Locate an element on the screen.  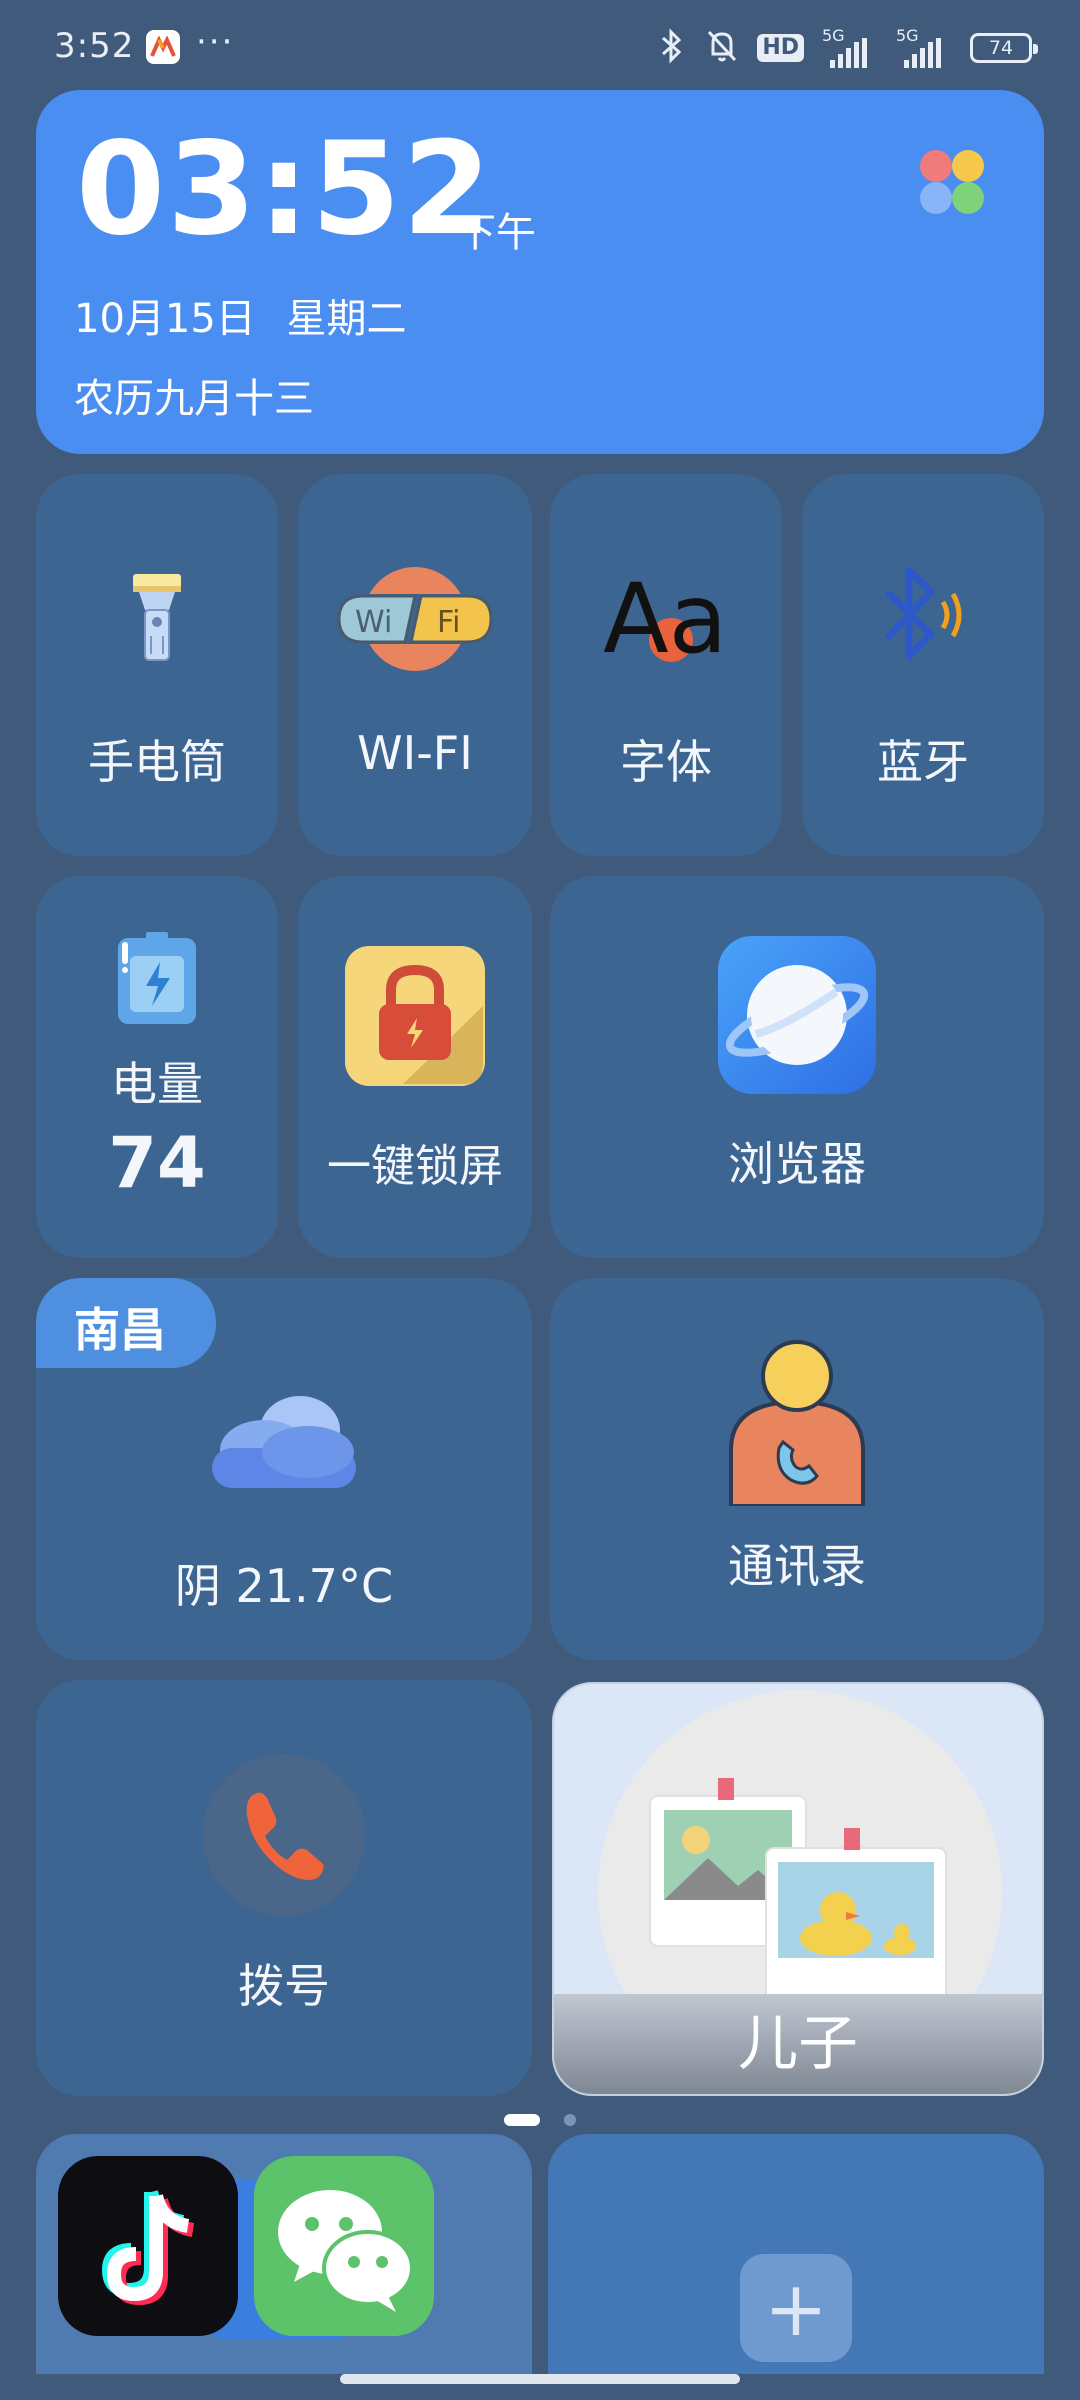
phone-icon is located at coordinates (284, 1835).